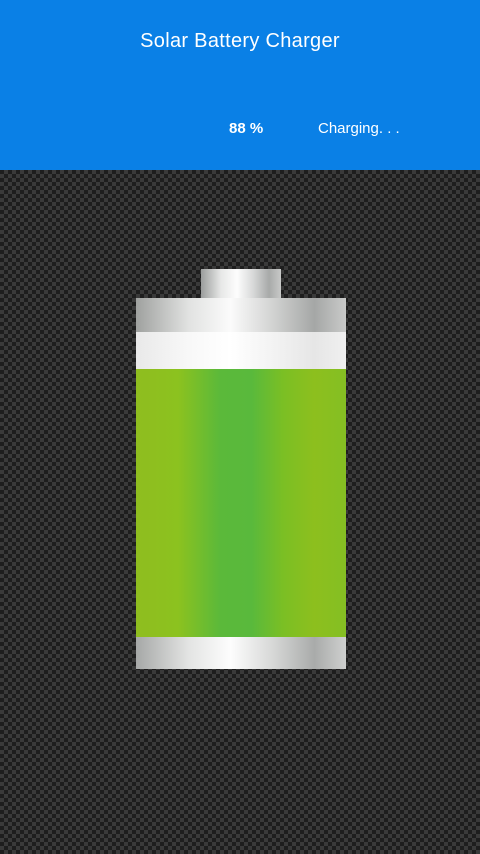 This screenshot has width=480, height=854. I want to click on page-title: Solar Battery Charger, so click(240, 41).